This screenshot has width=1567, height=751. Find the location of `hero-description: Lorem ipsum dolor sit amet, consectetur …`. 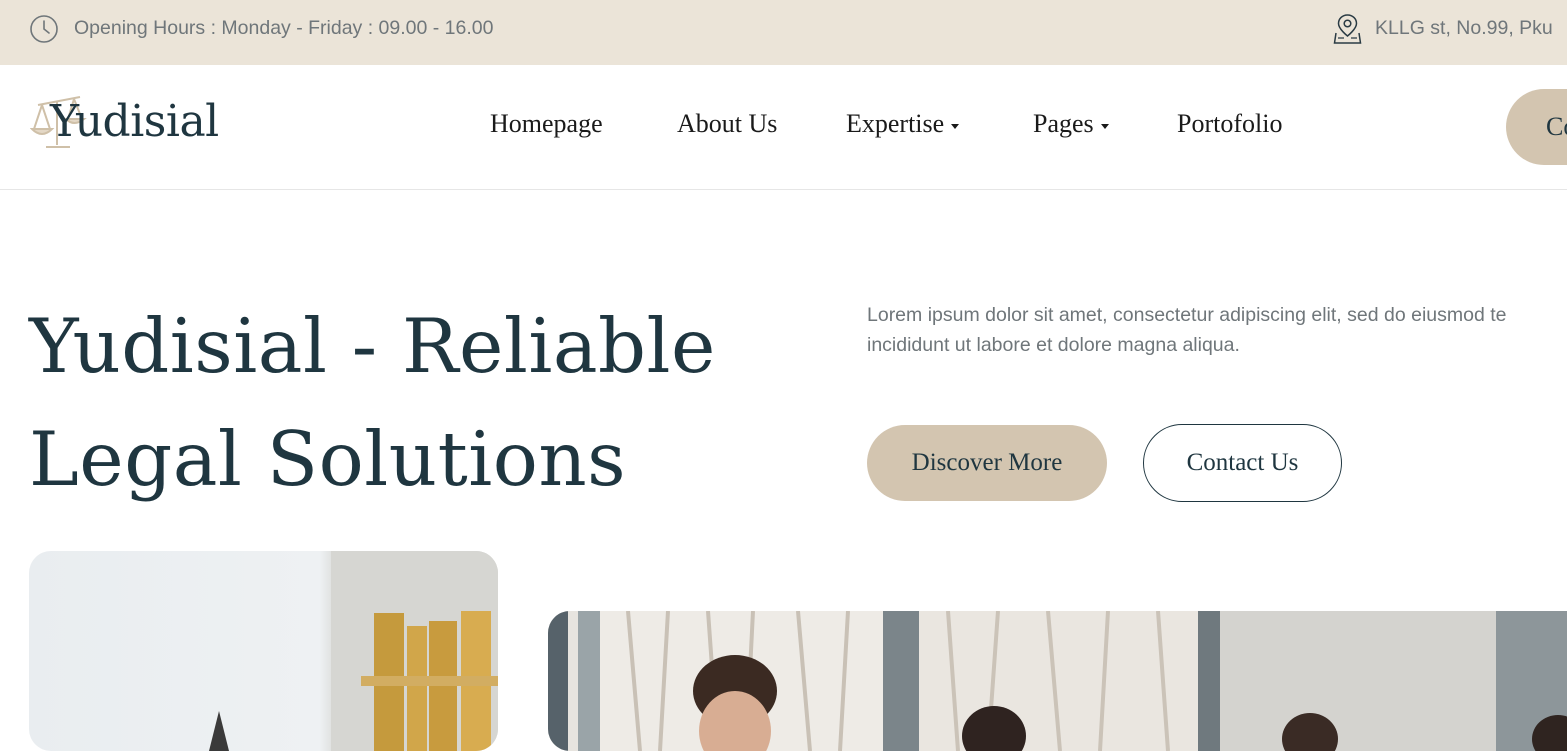

hero-description: Lorem ipsum dolor sit amet, consectetur … is located at coordinates (1187, 330).